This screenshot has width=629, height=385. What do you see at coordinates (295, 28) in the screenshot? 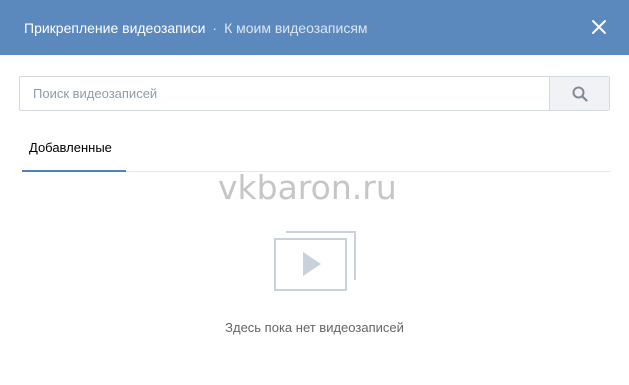
I see `my-videos-link: К моим видеозаписям` at bounding box center [295, 28].